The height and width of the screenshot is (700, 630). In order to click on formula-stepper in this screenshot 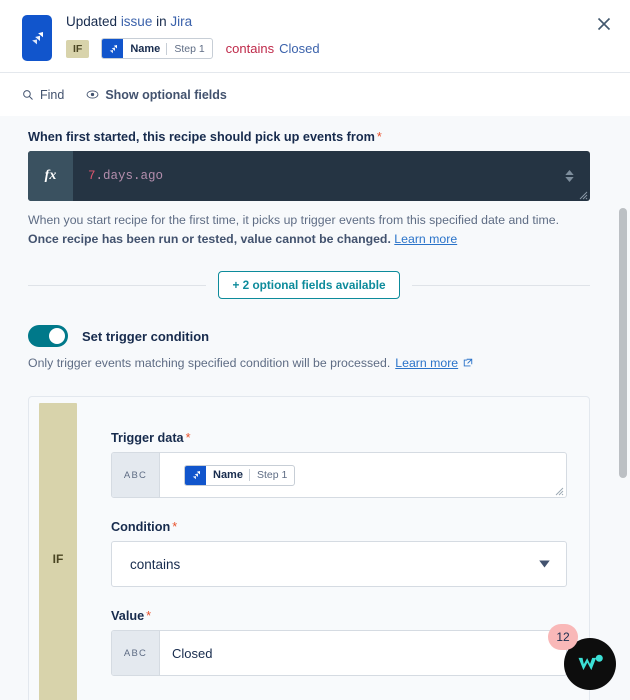, I will do `click(569, 176)`.